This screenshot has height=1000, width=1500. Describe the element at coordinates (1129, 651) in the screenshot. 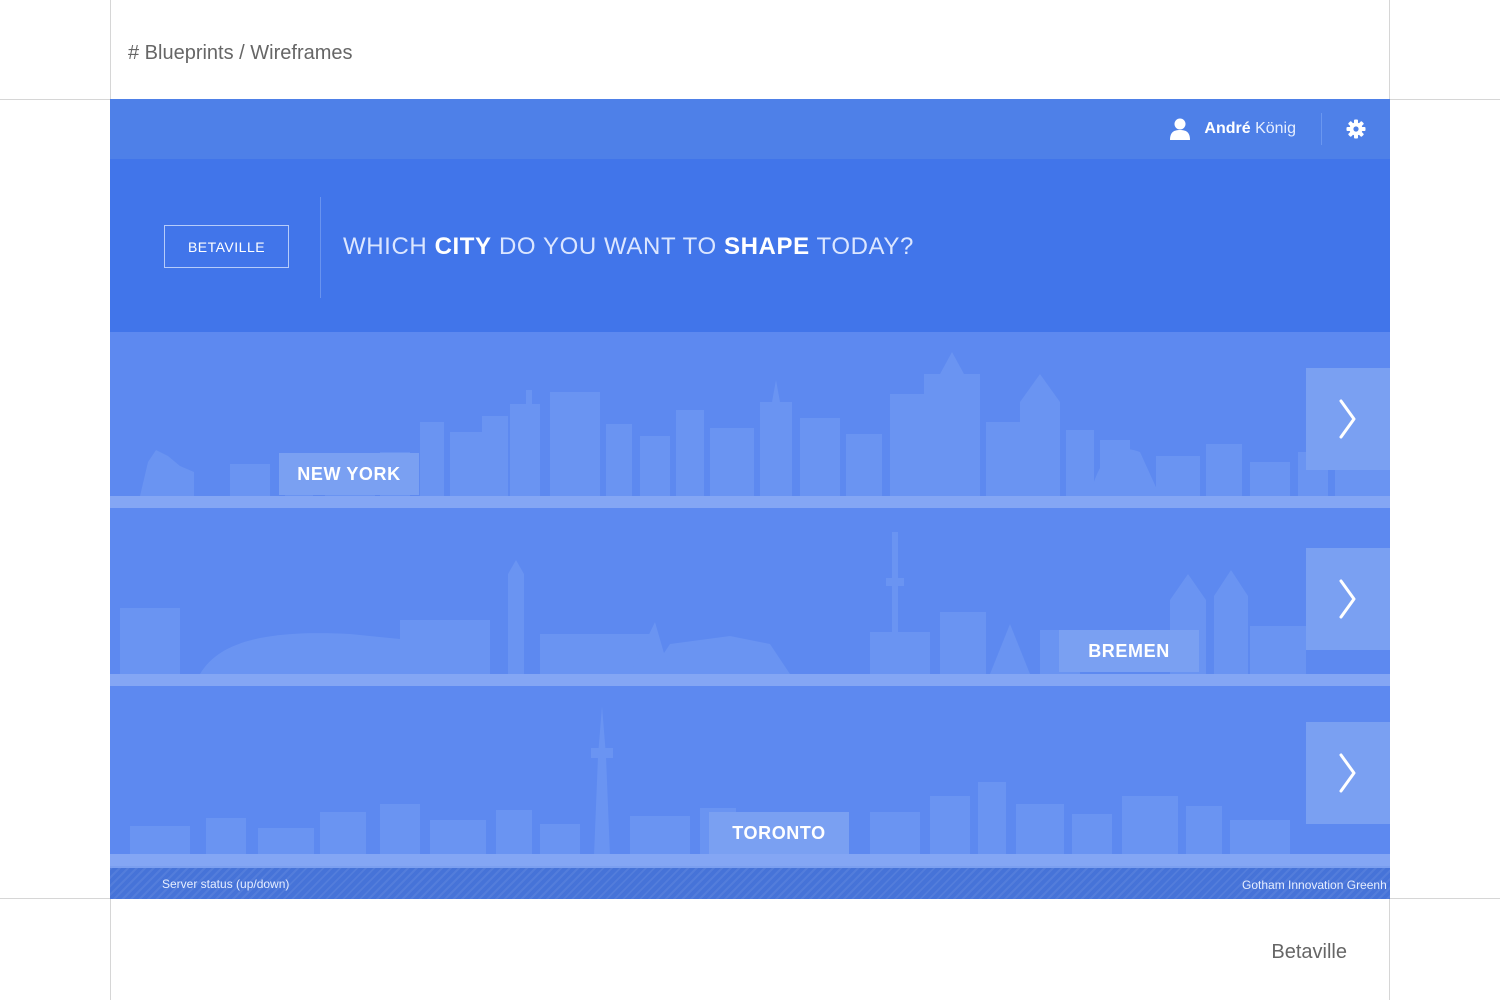

I see `city-label-bremen: BREMEN` at that location.